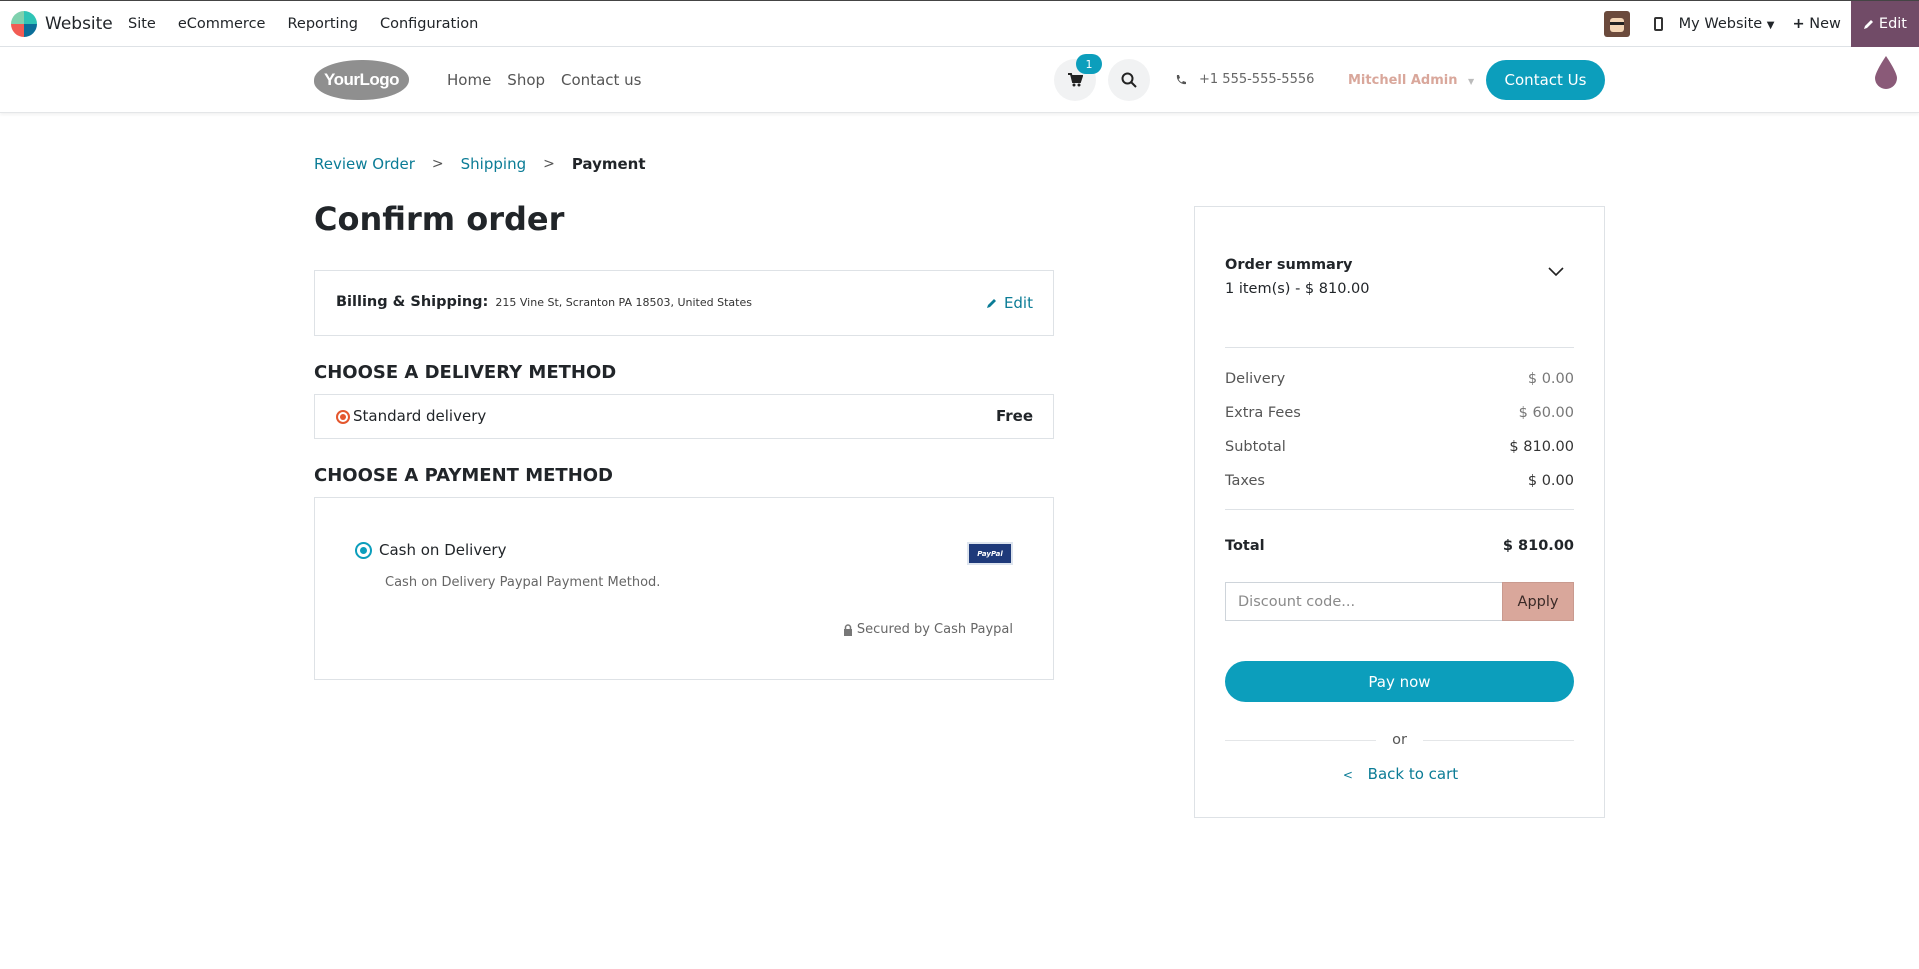  Describe the element at coordinates (363, 550) in the screenshot. I see `payment-radio` at that location.